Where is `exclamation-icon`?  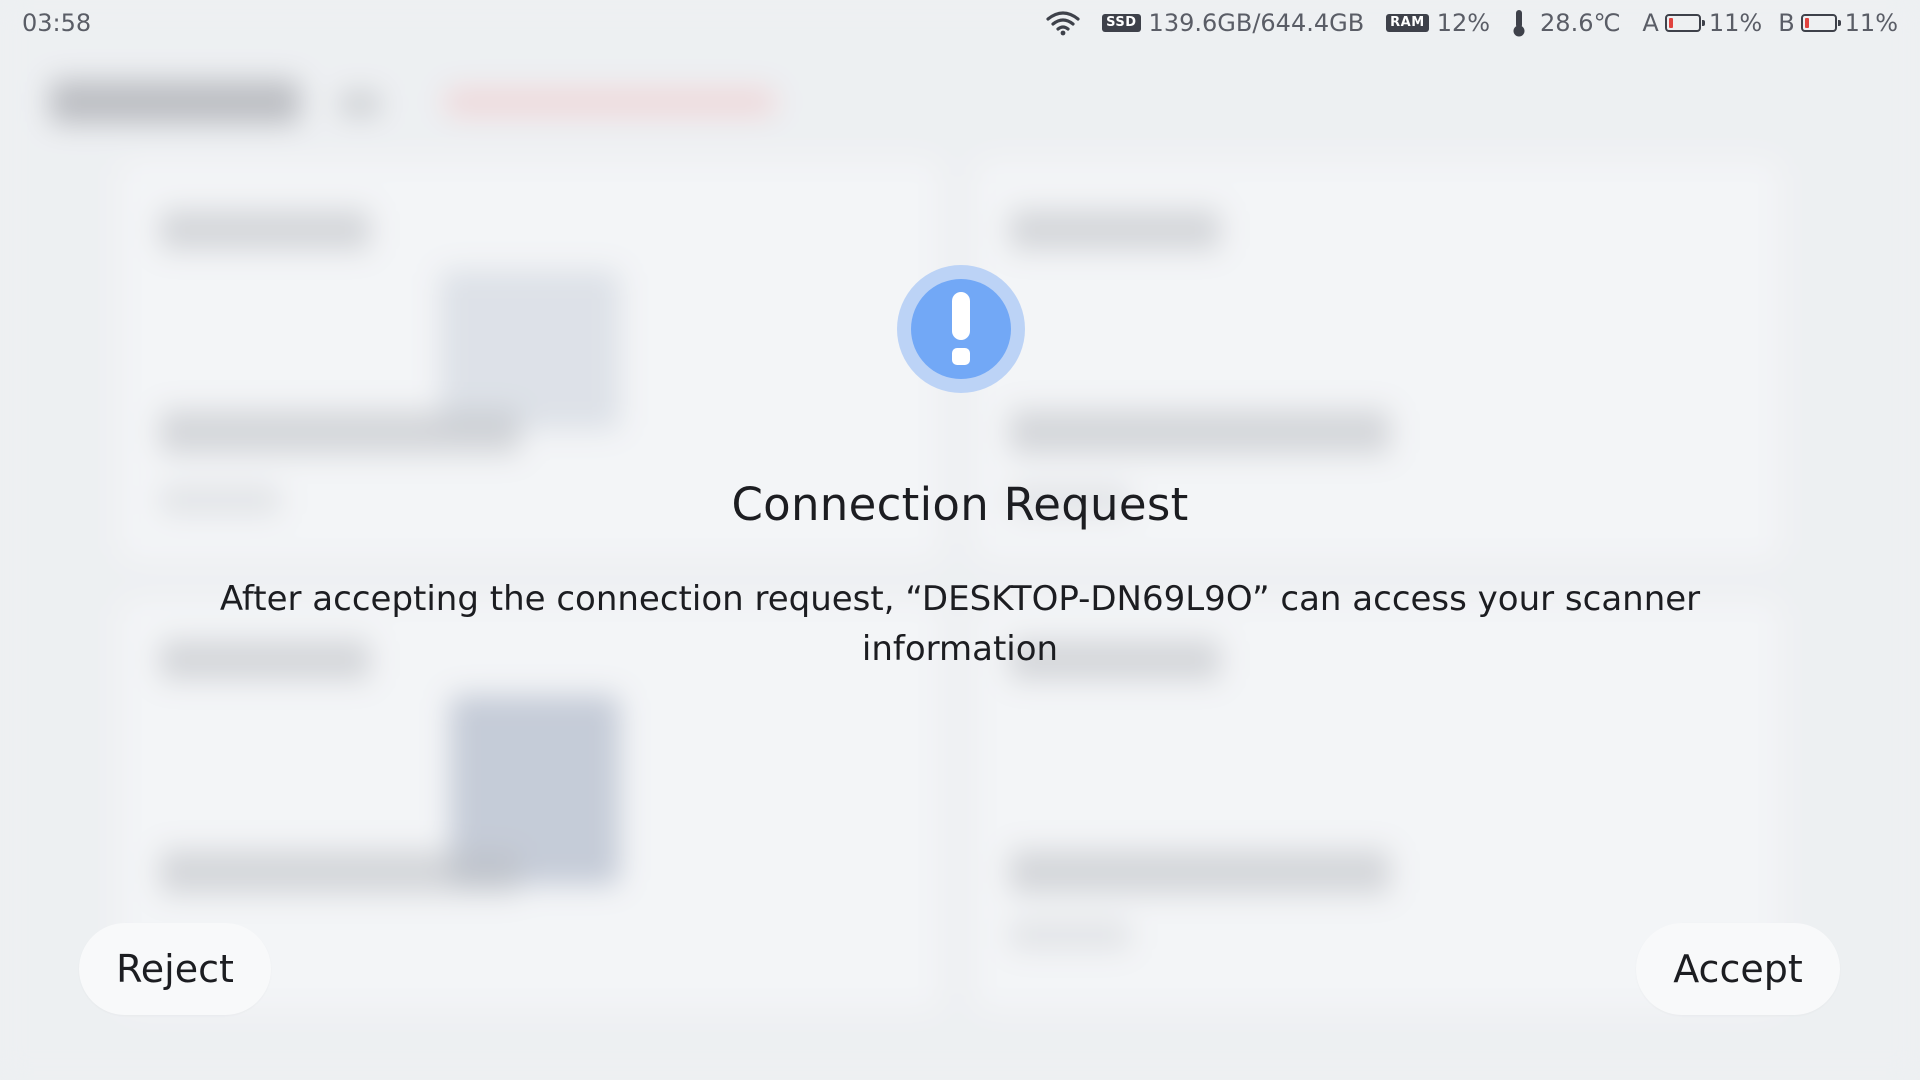 exclamation-icon is located at coordinates (961, 329).